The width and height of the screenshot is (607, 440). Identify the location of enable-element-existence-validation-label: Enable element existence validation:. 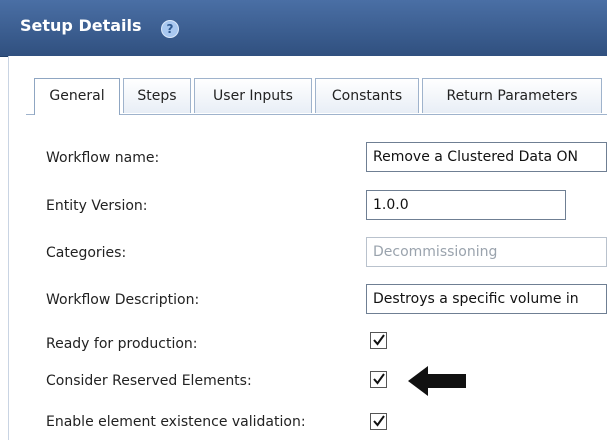
(176, 422).